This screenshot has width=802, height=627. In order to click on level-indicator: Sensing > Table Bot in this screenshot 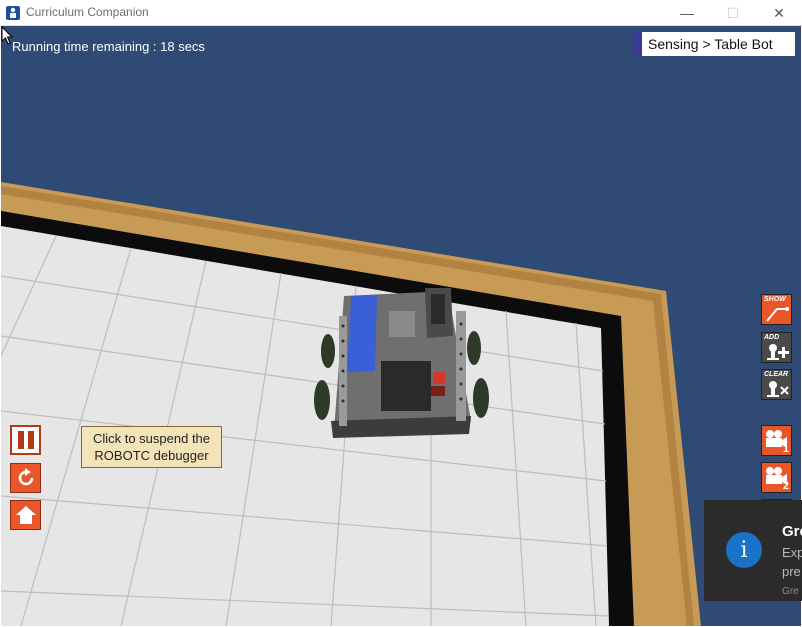, I will do `click(714, 44)`.